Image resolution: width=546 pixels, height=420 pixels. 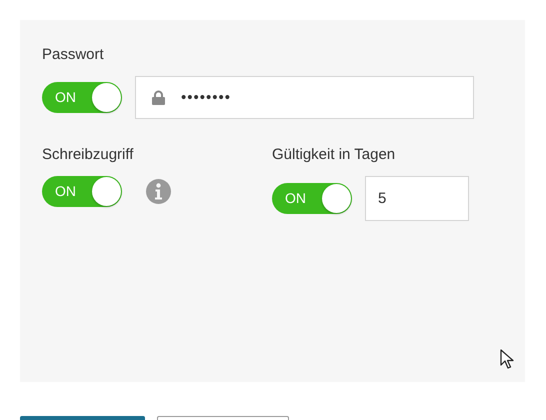 I want to click on cursor-icon, so click(x=507, y=359).